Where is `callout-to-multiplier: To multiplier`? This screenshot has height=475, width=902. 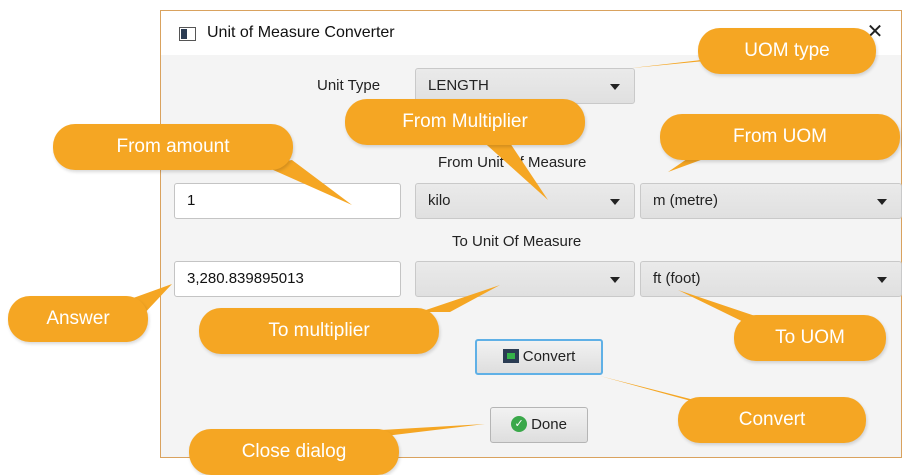
callout-to-multiplier: To multiplier is located at coordinates (319, 331).